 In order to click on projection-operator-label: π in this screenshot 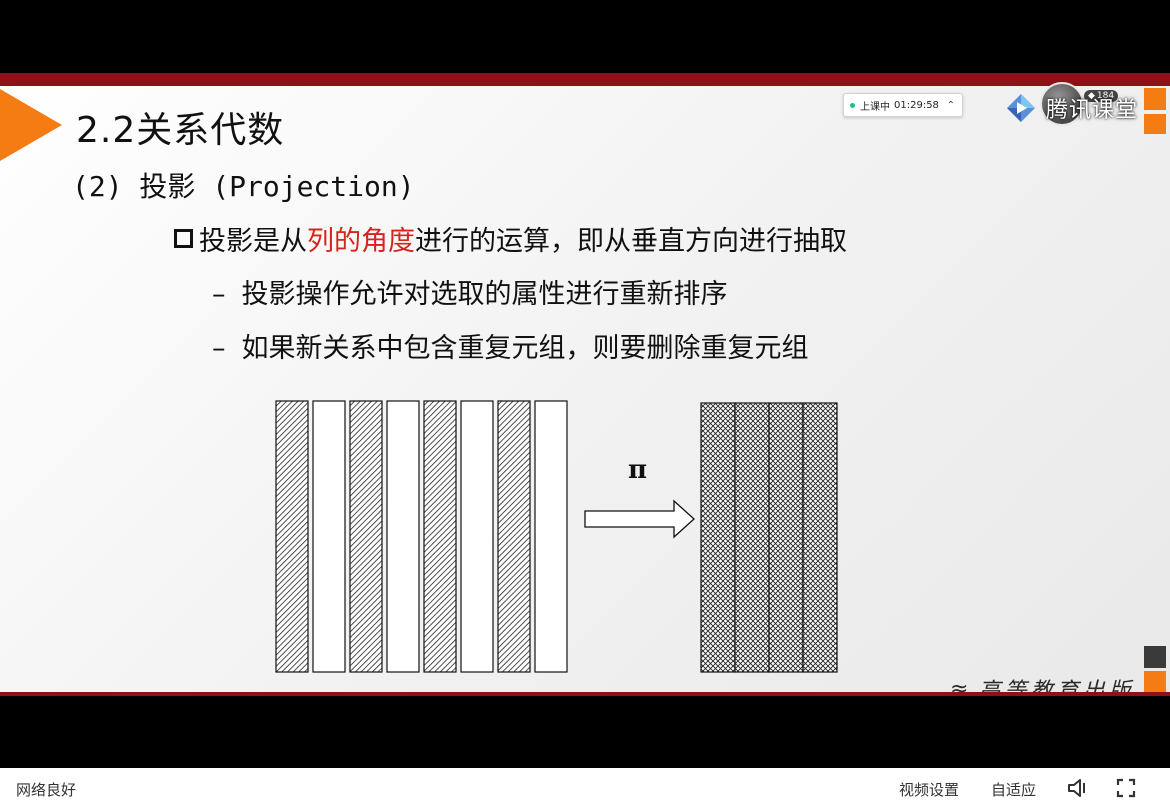, I will do `click(637, 470)`.